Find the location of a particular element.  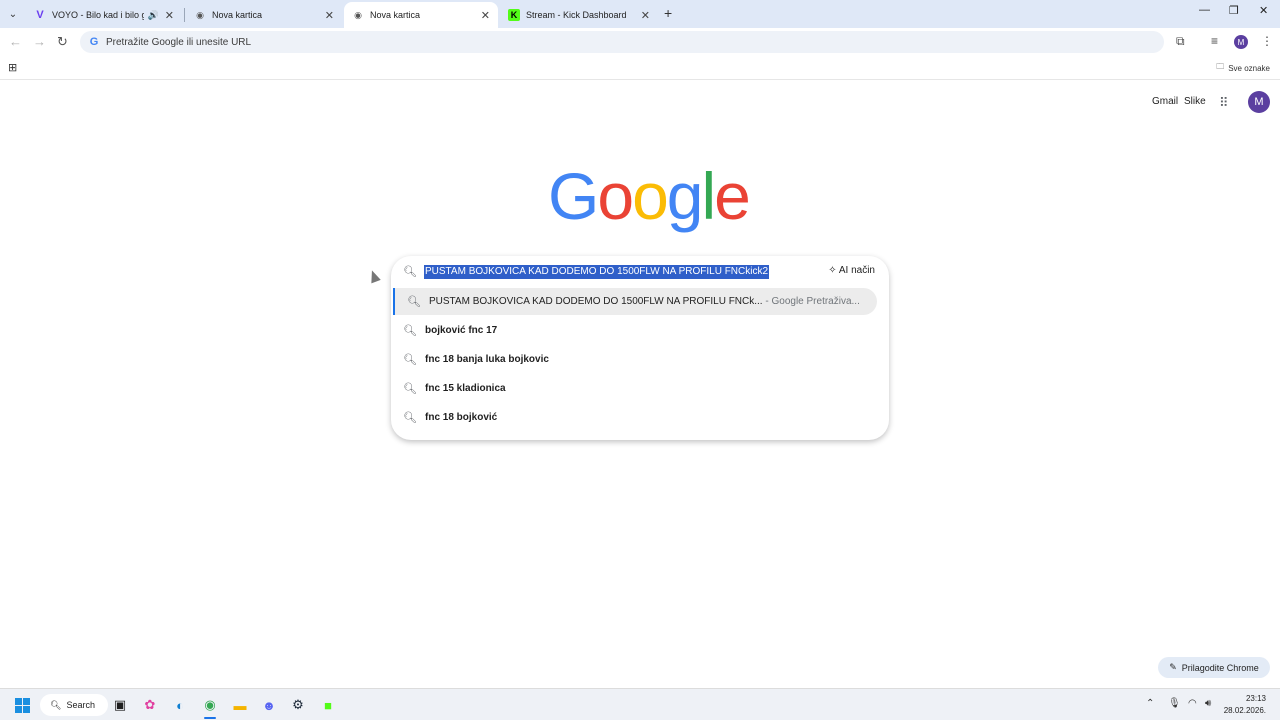

kick-app-icon: ■ is located at coordinates (328, 705).